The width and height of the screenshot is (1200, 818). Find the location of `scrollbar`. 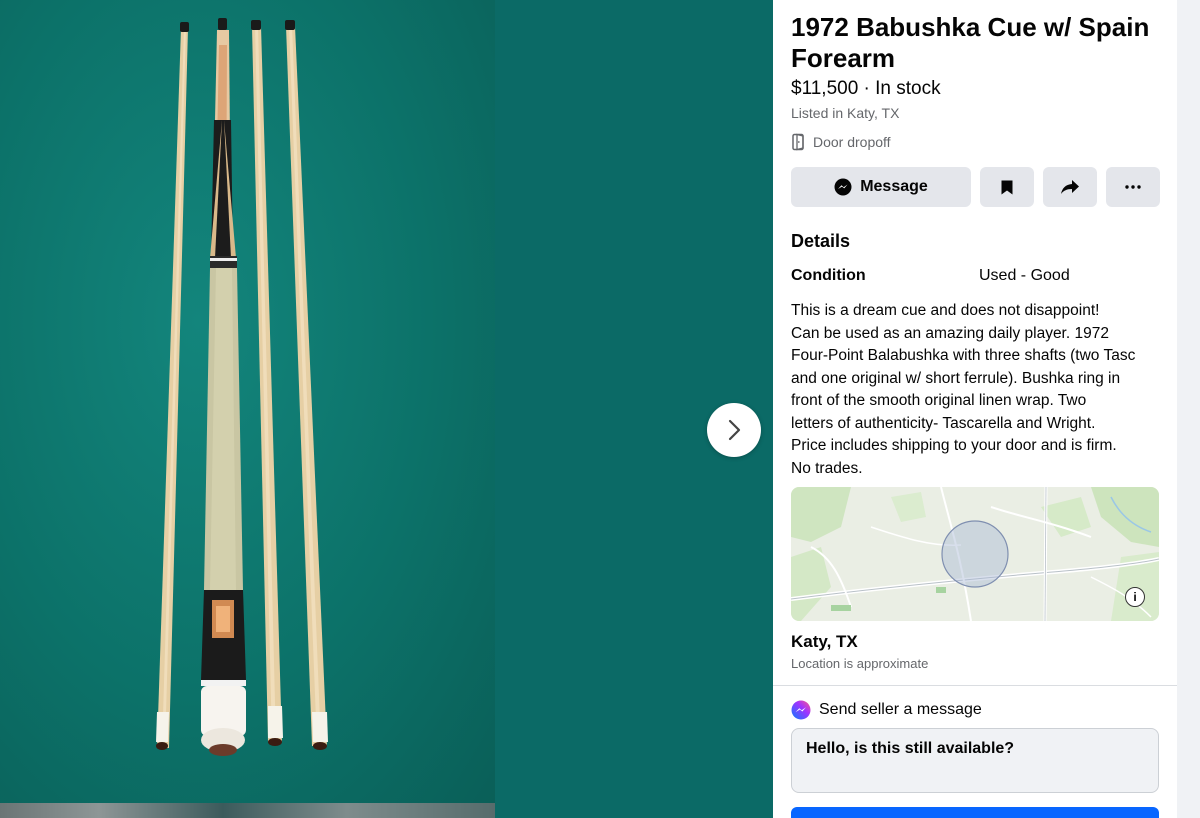

scrollbar is located at coordinates (1188, 409).